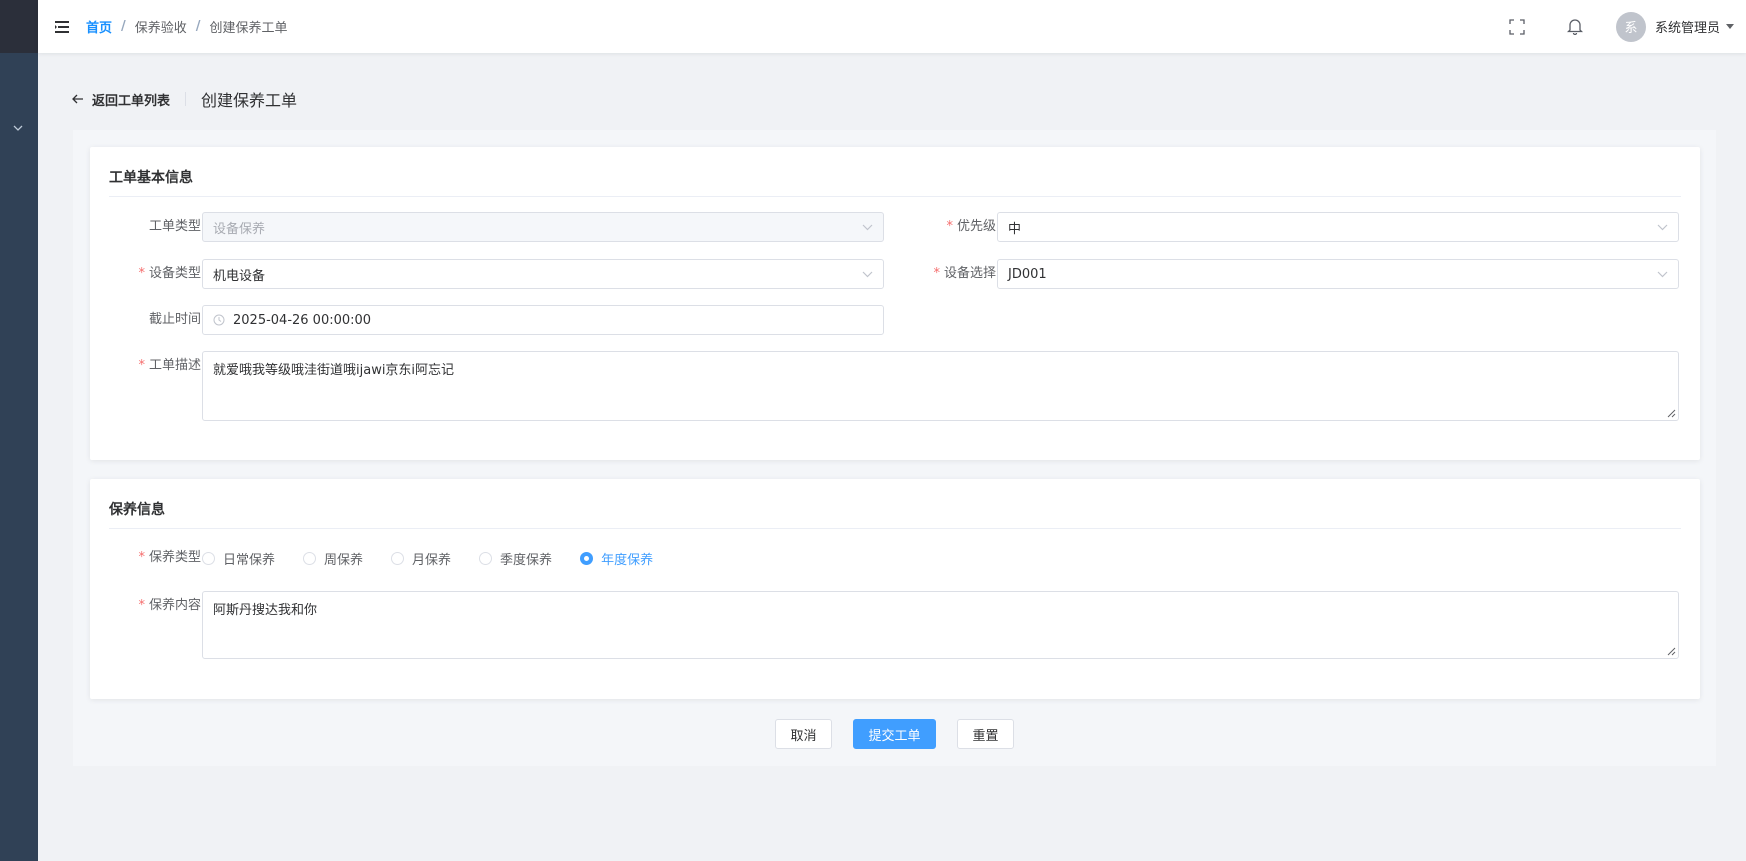 This screenshot has width=1746, height=861. What do you see at coordinates (1338, 227) in the screenshot?
I see `priority-select: 中` at bounding box center [1338, 227].